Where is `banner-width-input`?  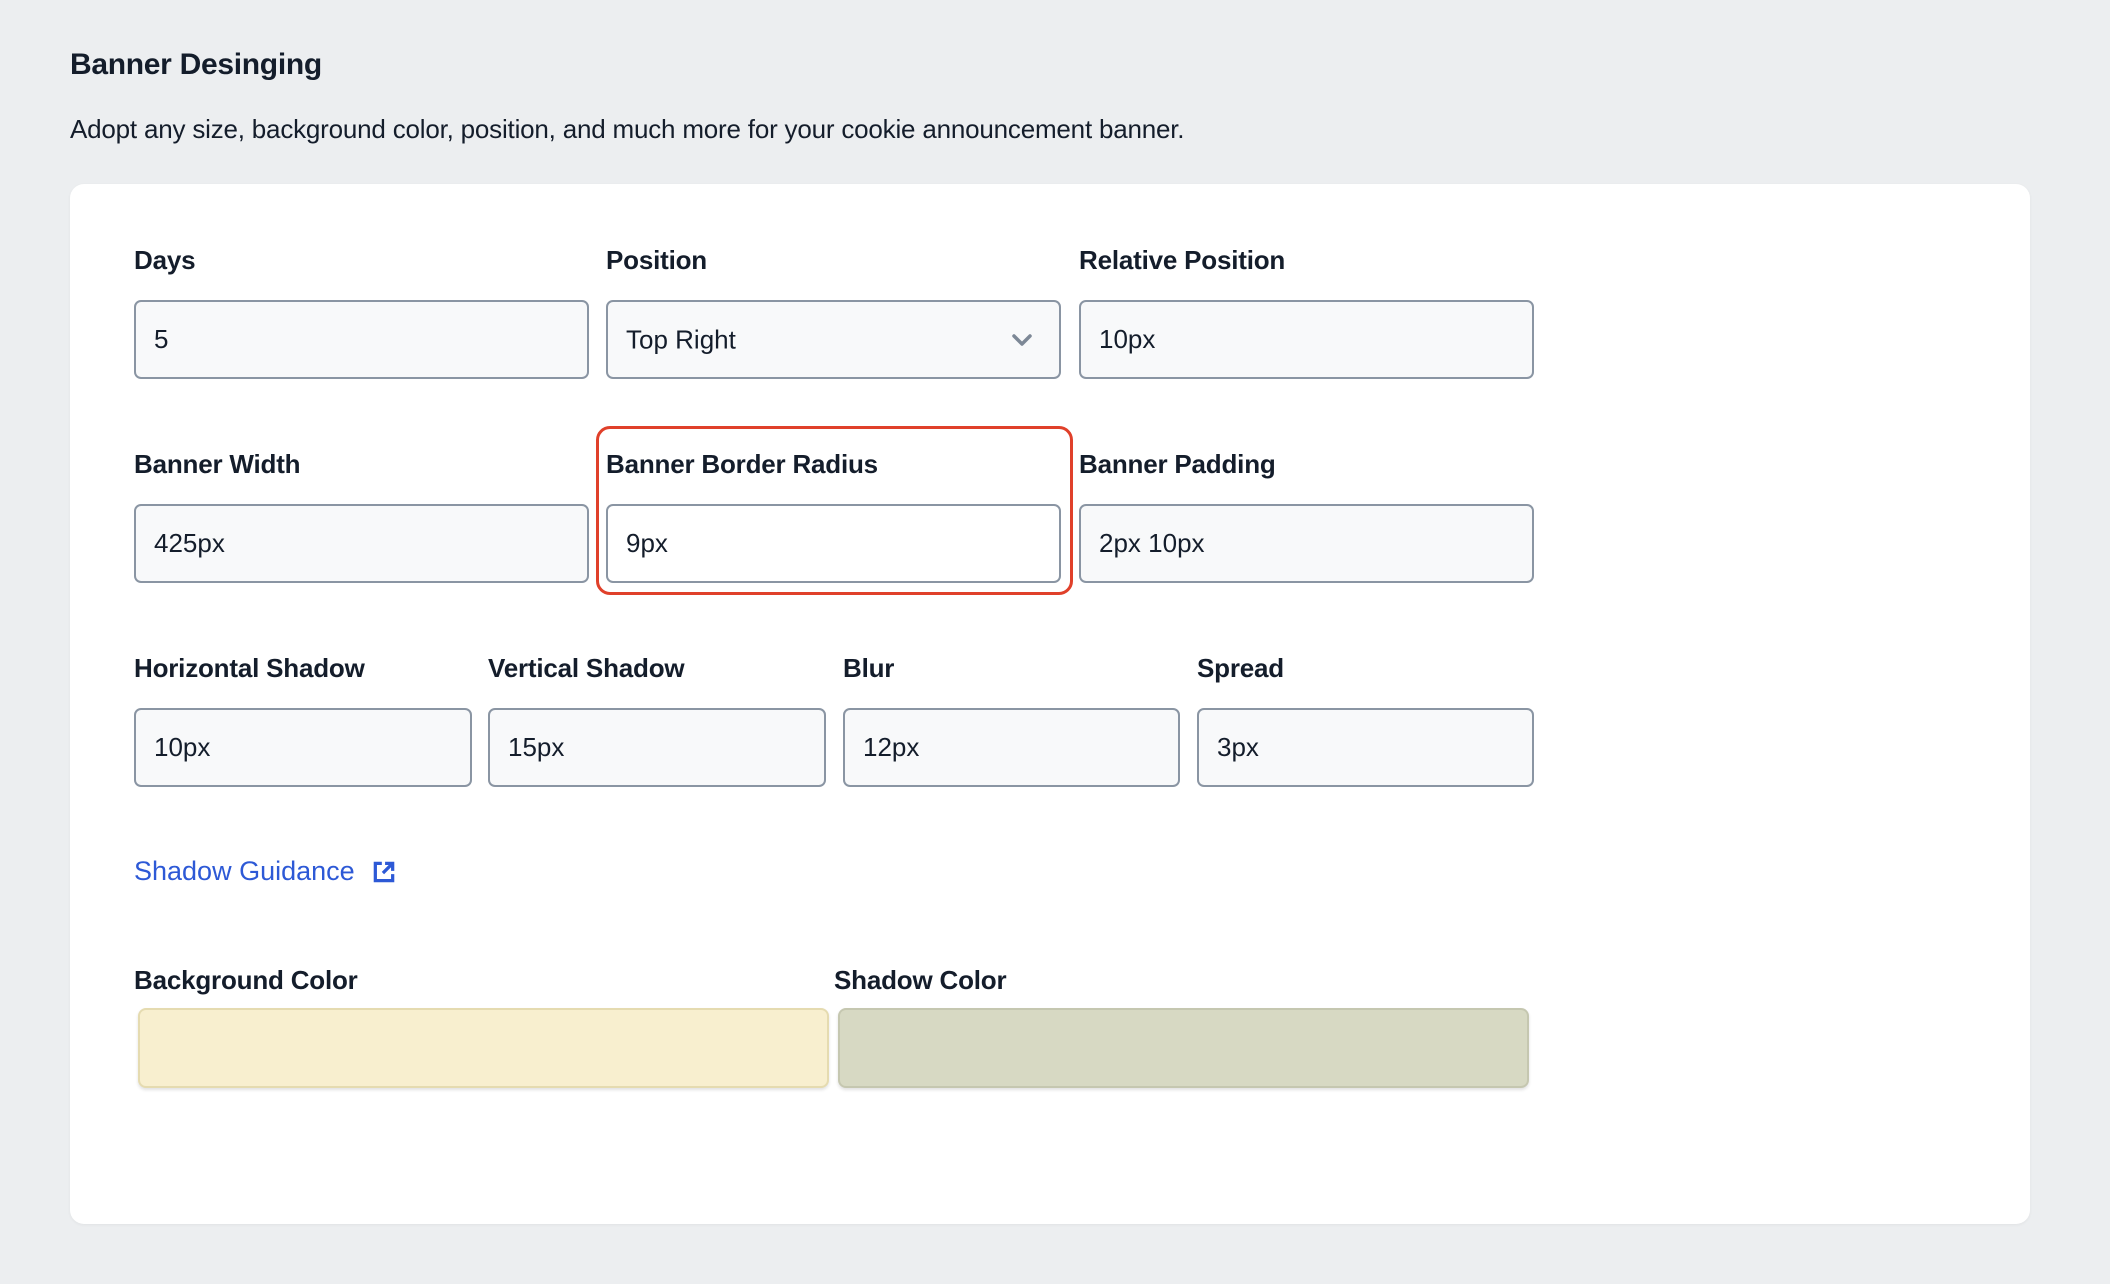 banner-width-input is located at coordinates (361, 543).